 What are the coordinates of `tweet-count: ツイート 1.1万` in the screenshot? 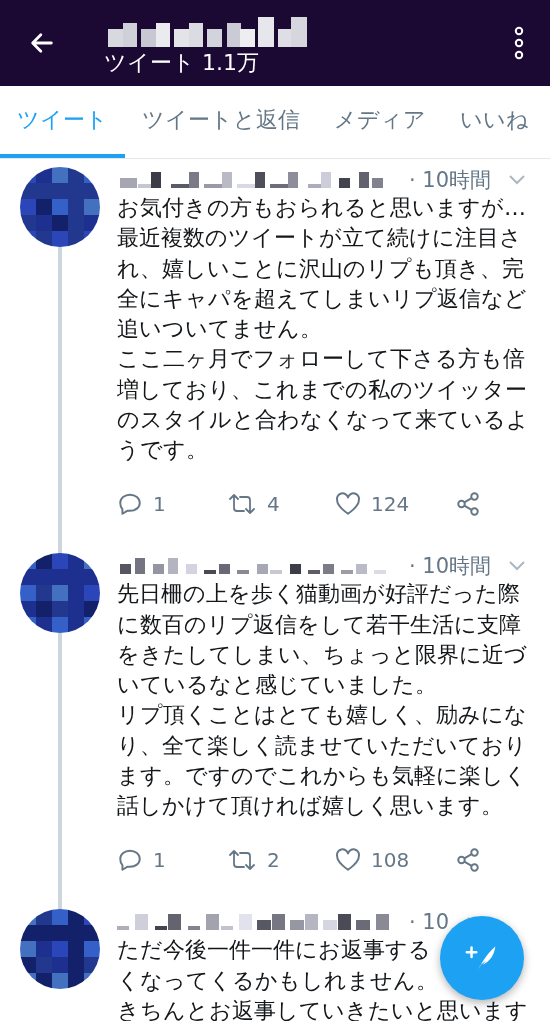 It's located at (182, 63).